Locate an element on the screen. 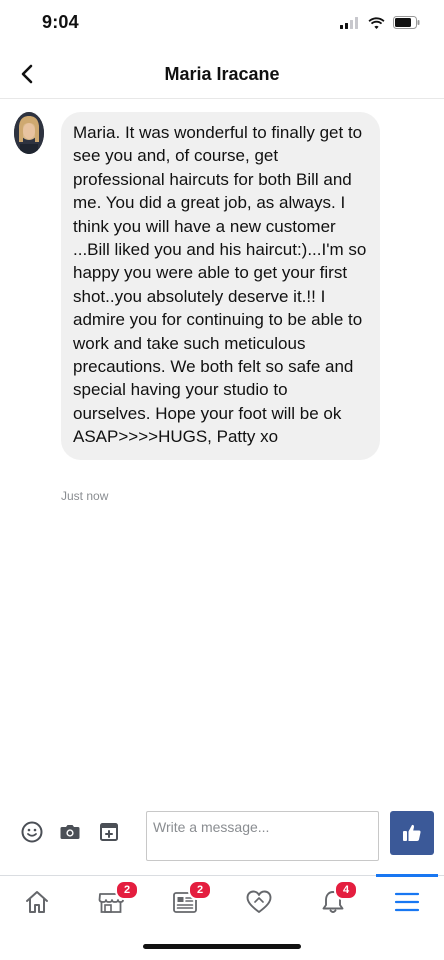 This screenshot has width=444, height=960. thumbs-up-icon is located at coordinates (412, 832).